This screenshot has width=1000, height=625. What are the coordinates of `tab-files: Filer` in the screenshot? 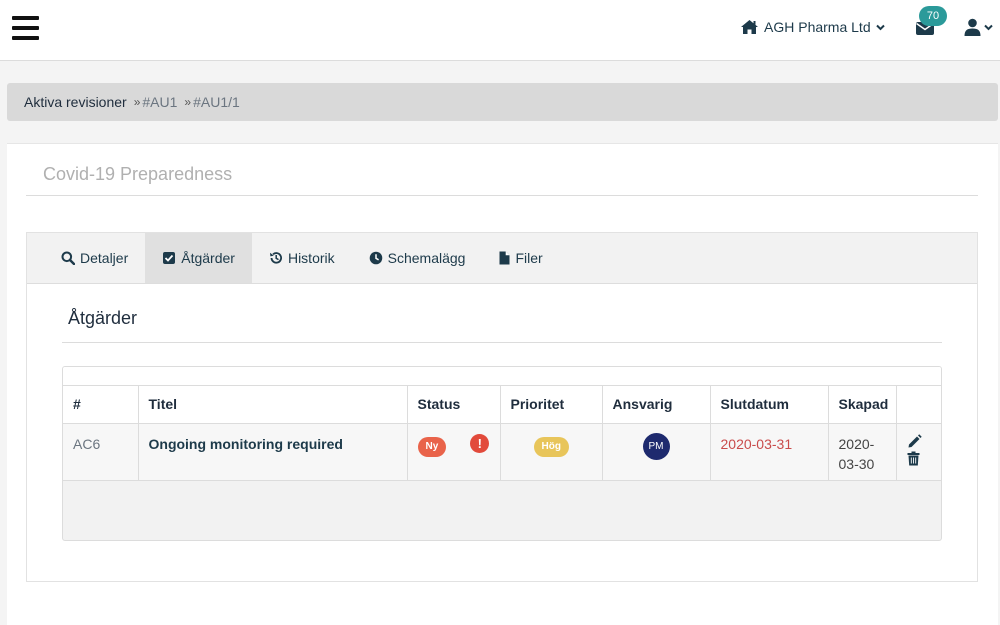 It's located at (520, 258).